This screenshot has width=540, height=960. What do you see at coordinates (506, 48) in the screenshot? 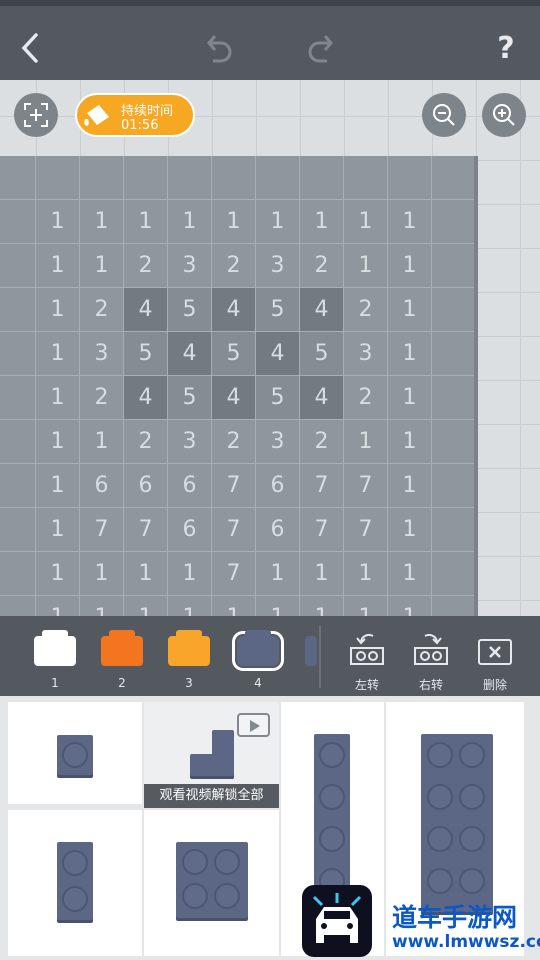
I see `help-button: ?` at bounding box center [506, 48].